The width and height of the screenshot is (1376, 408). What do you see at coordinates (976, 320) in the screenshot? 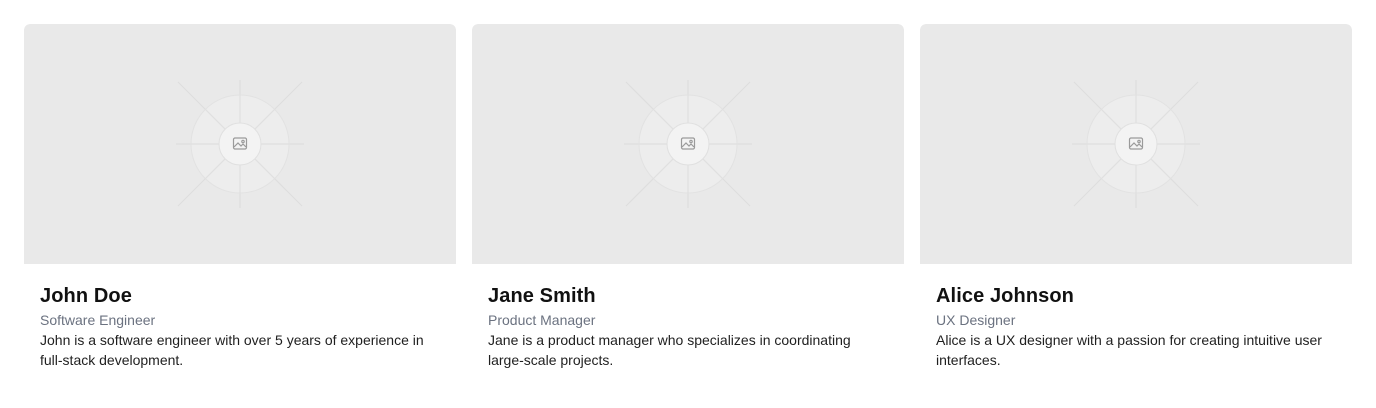
I see `person-role: UX Designer` at bounding box center [976, 320].